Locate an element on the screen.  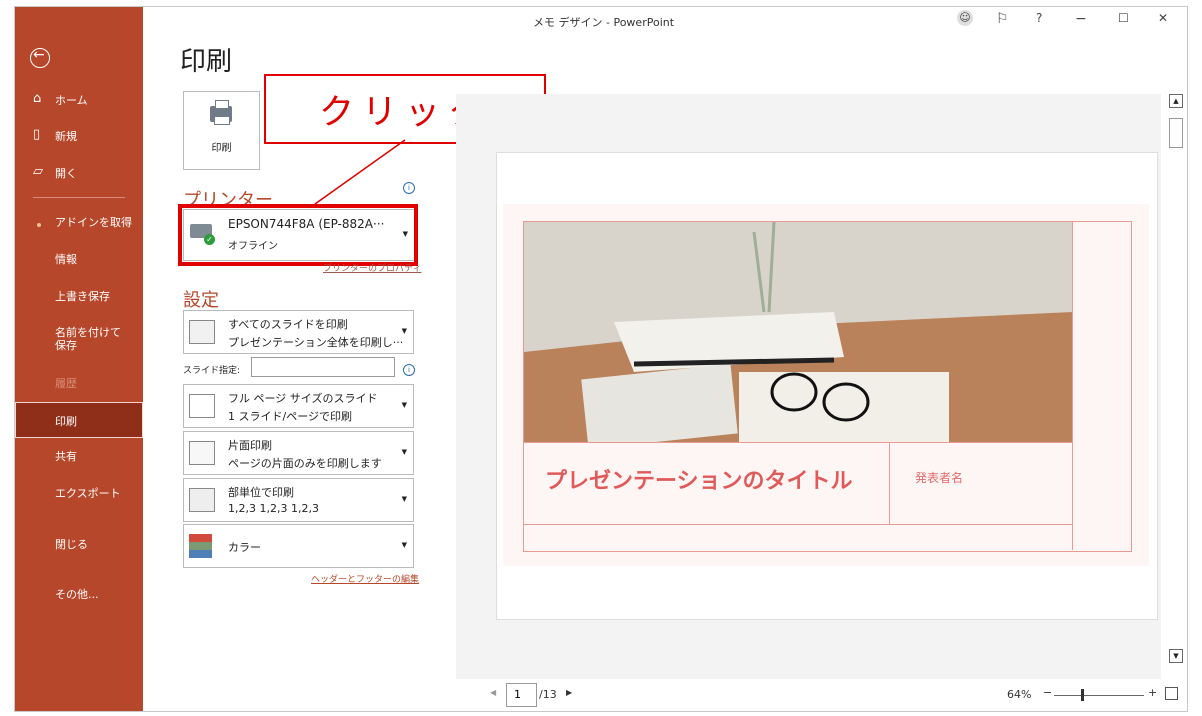
desk-photo-illustration is located at coordinates (798, 332).